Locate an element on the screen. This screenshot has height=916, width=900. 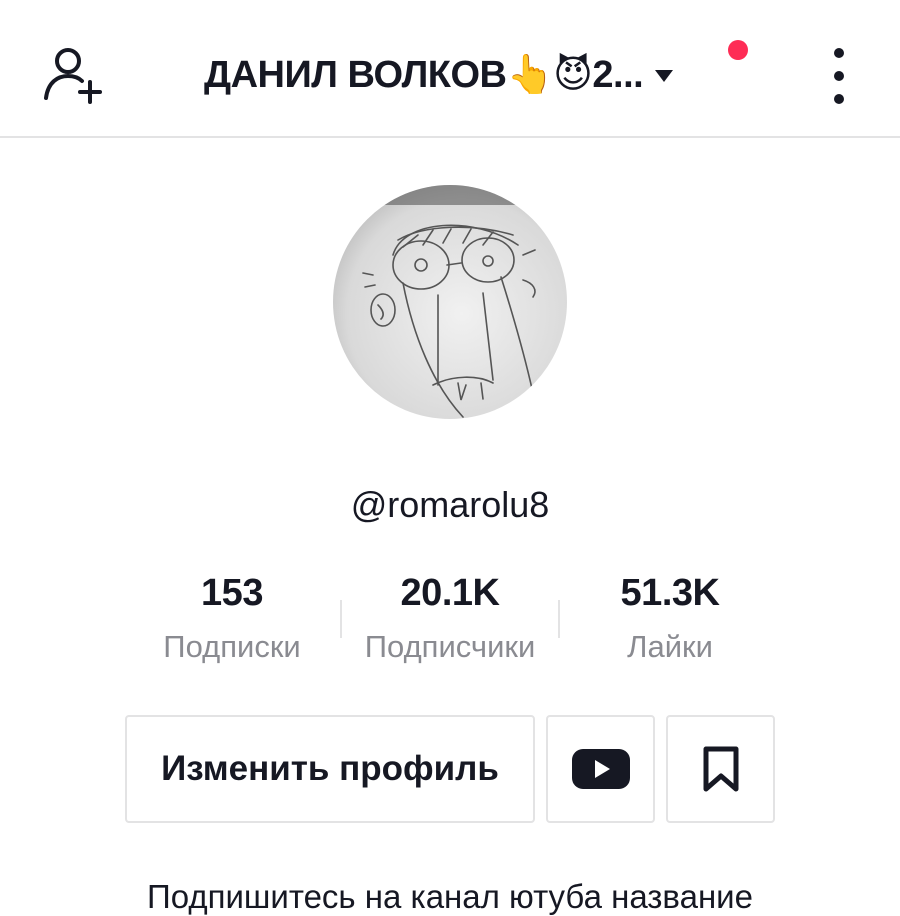
stat-following-value: 153 is located at coordinates (232, 593).